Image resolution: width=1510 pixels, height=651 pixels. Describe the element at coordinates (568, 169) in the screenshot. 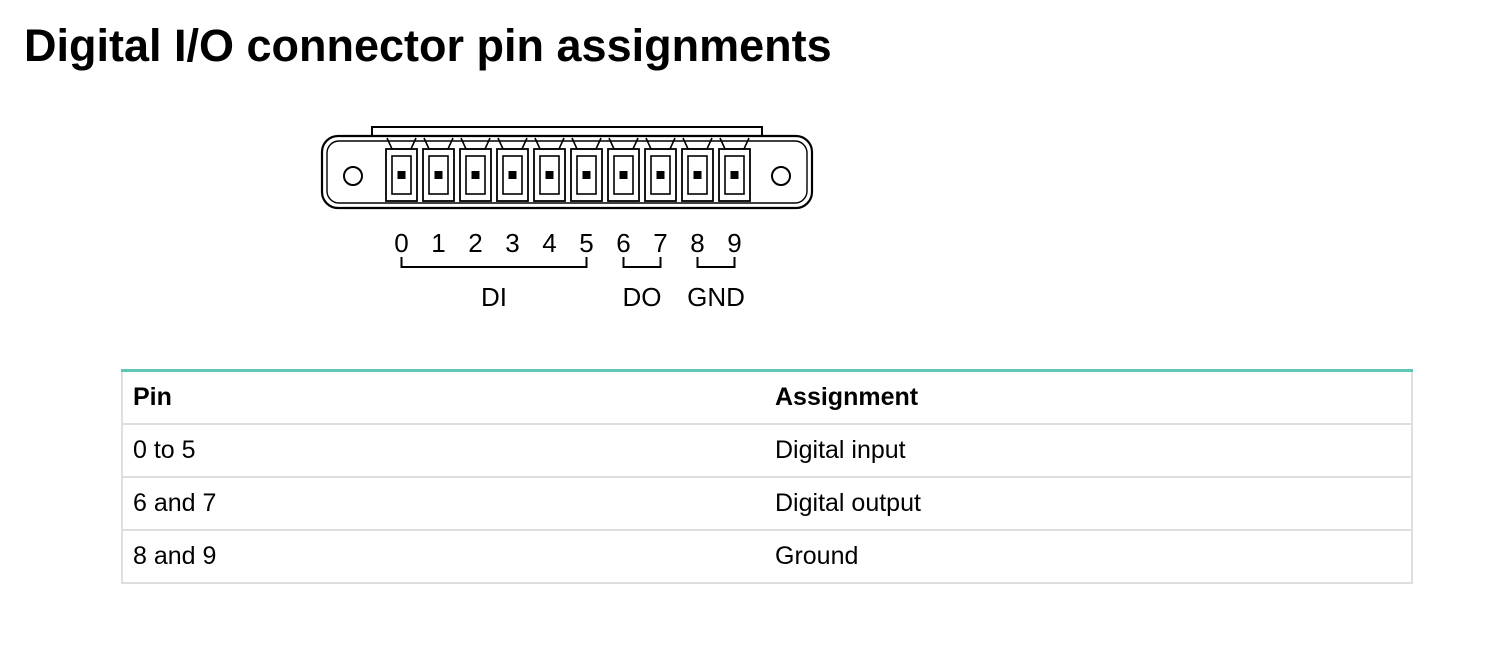

I see `pin-slots` at that location.